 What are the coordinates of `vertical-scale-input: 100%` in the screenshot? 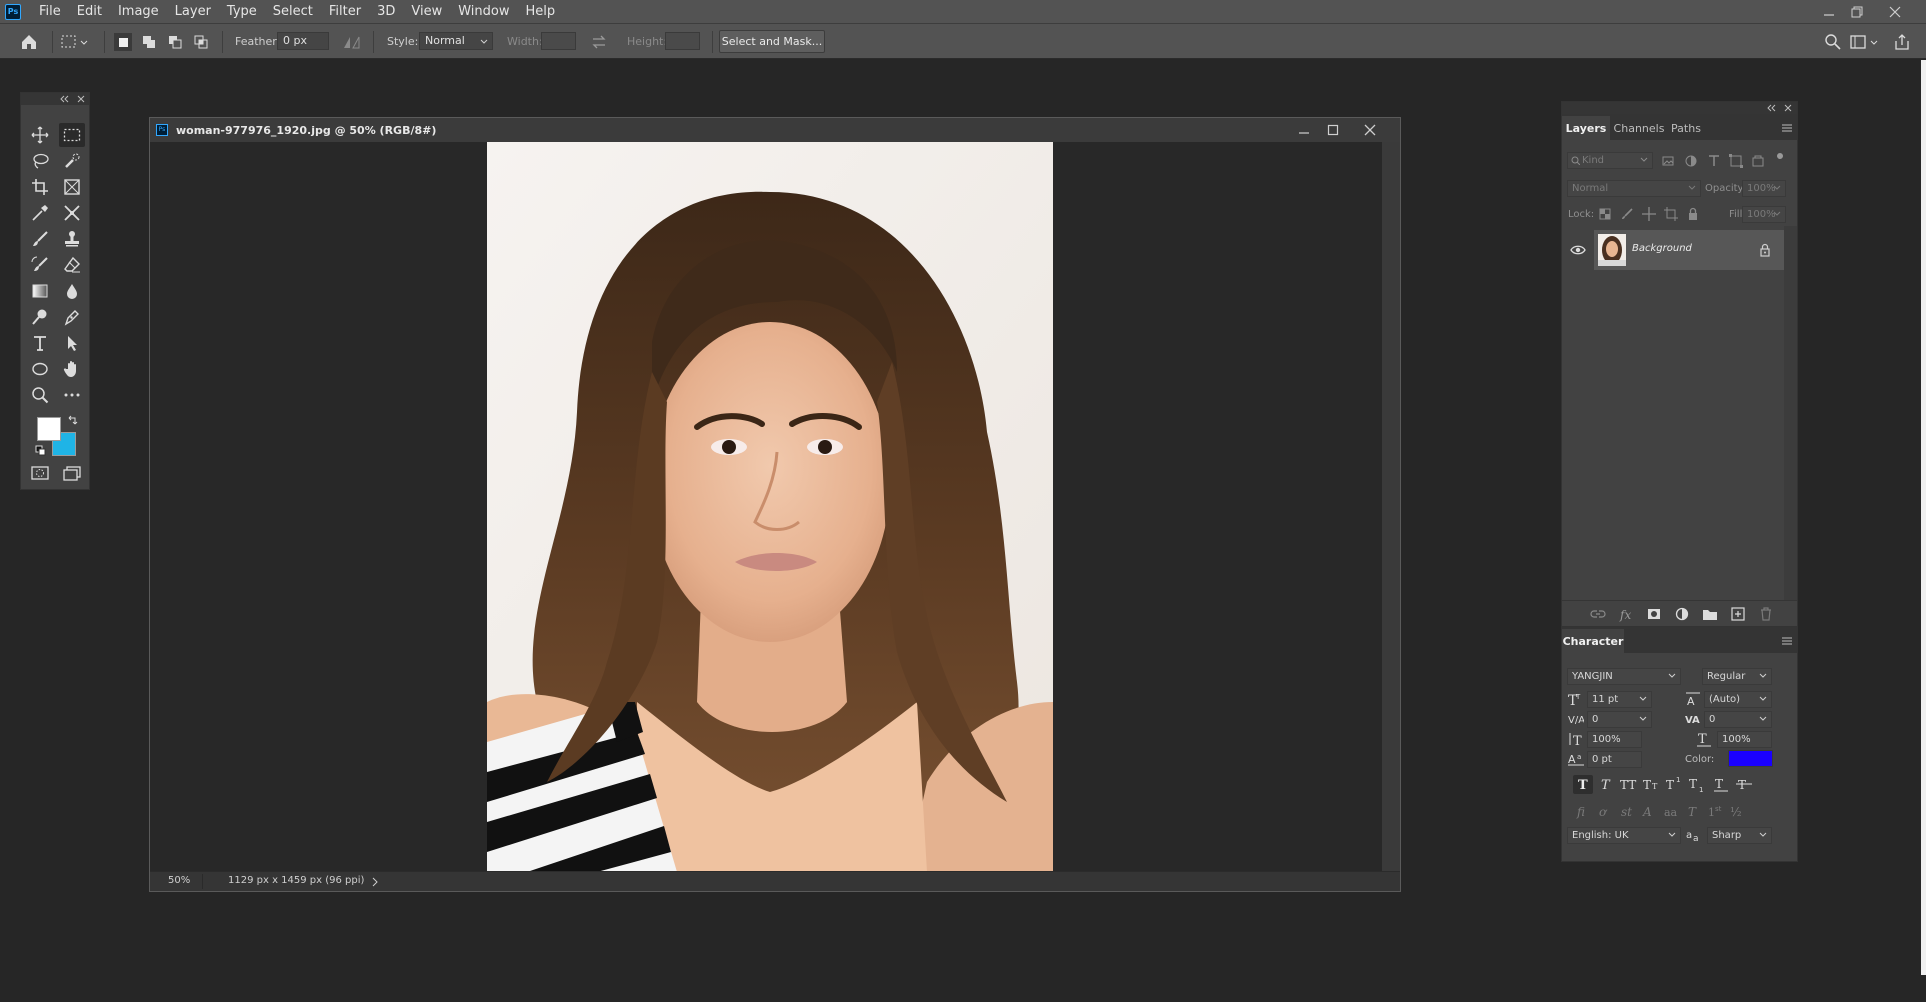 It's located at (1614, 739).